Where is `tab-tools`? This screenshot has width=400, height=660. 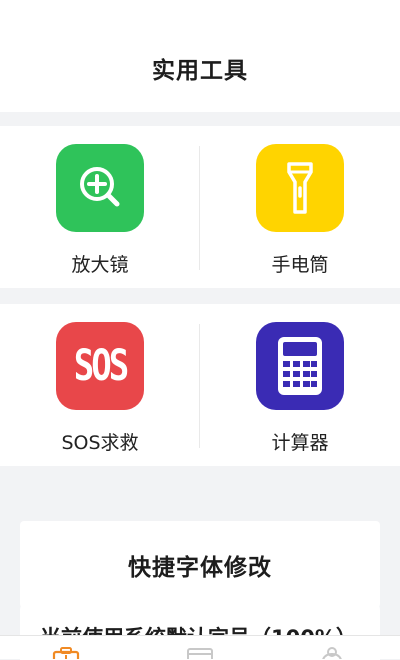 tab-tools is located at coordinates (66, 652).